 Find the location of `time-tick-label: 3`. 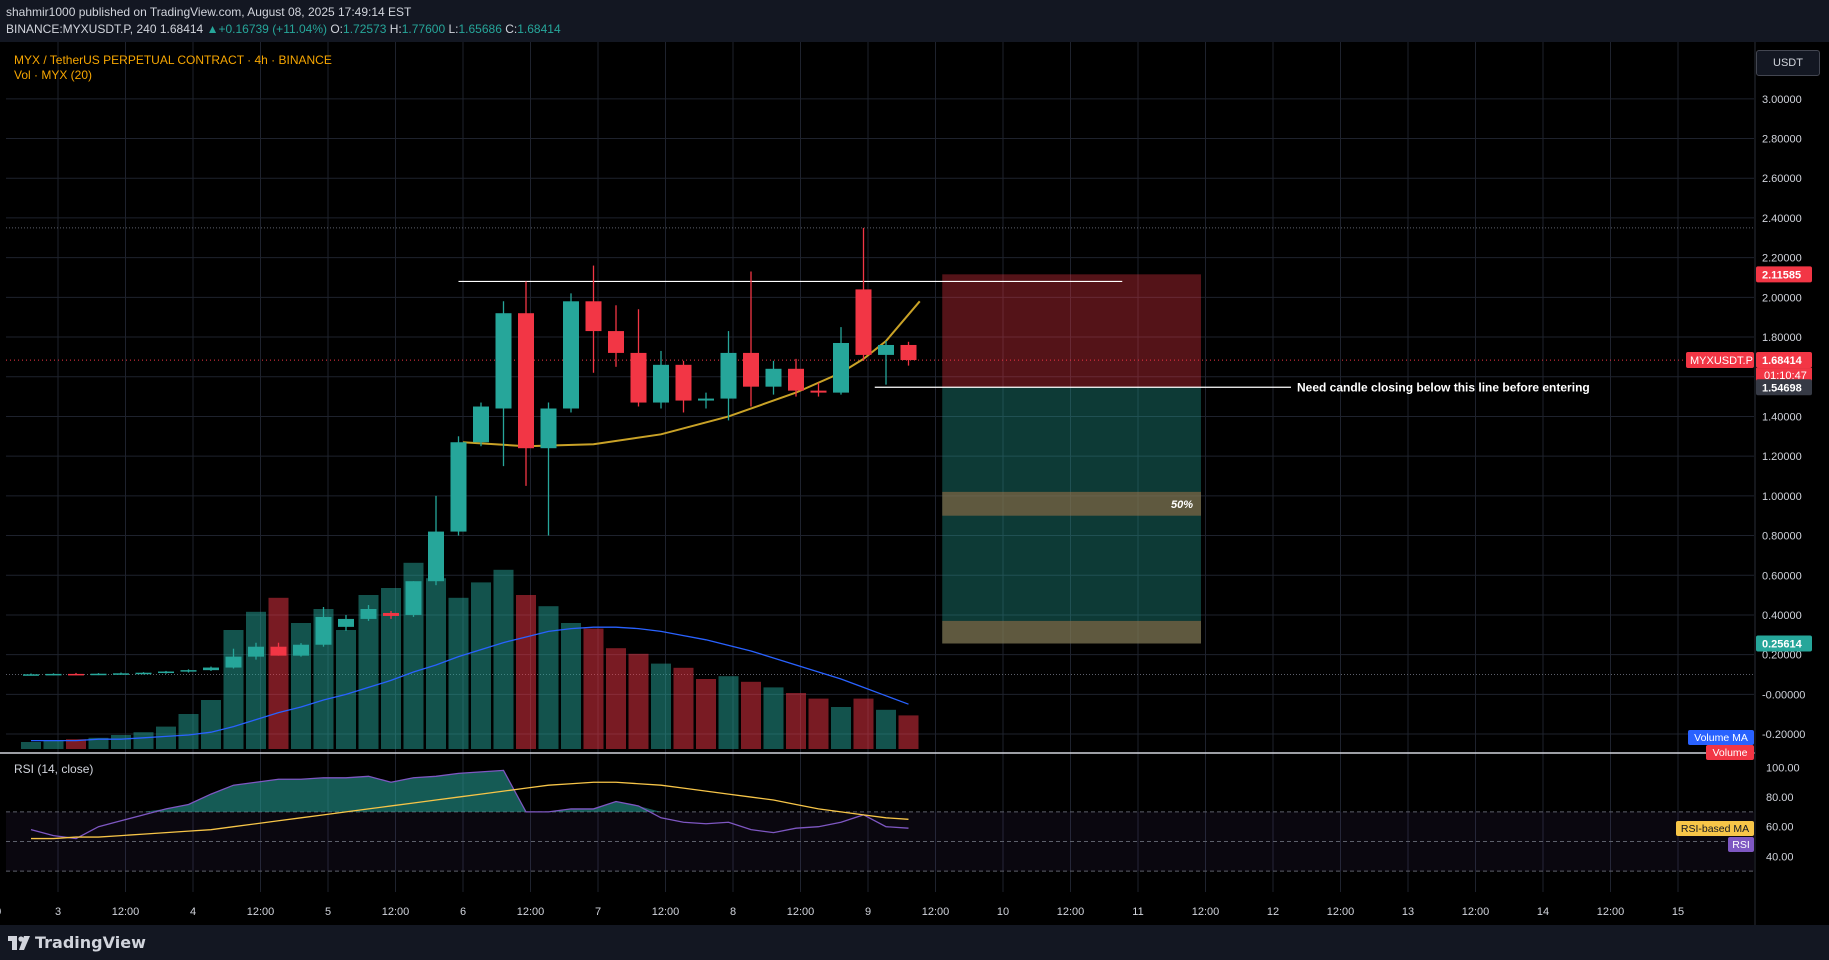

time-tick-label: 3 is located at coordinates (58, 912).